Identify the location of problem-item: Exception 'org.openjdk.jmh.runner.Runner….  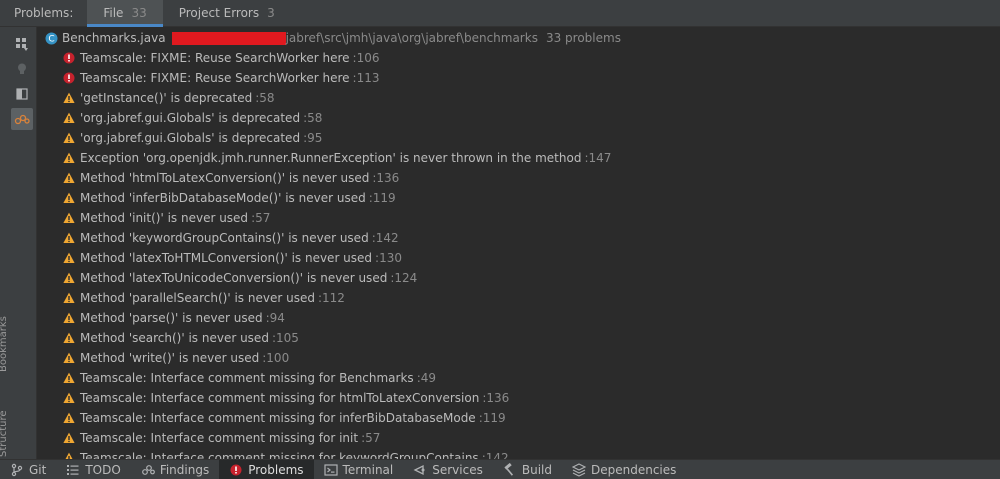
(337, 158).